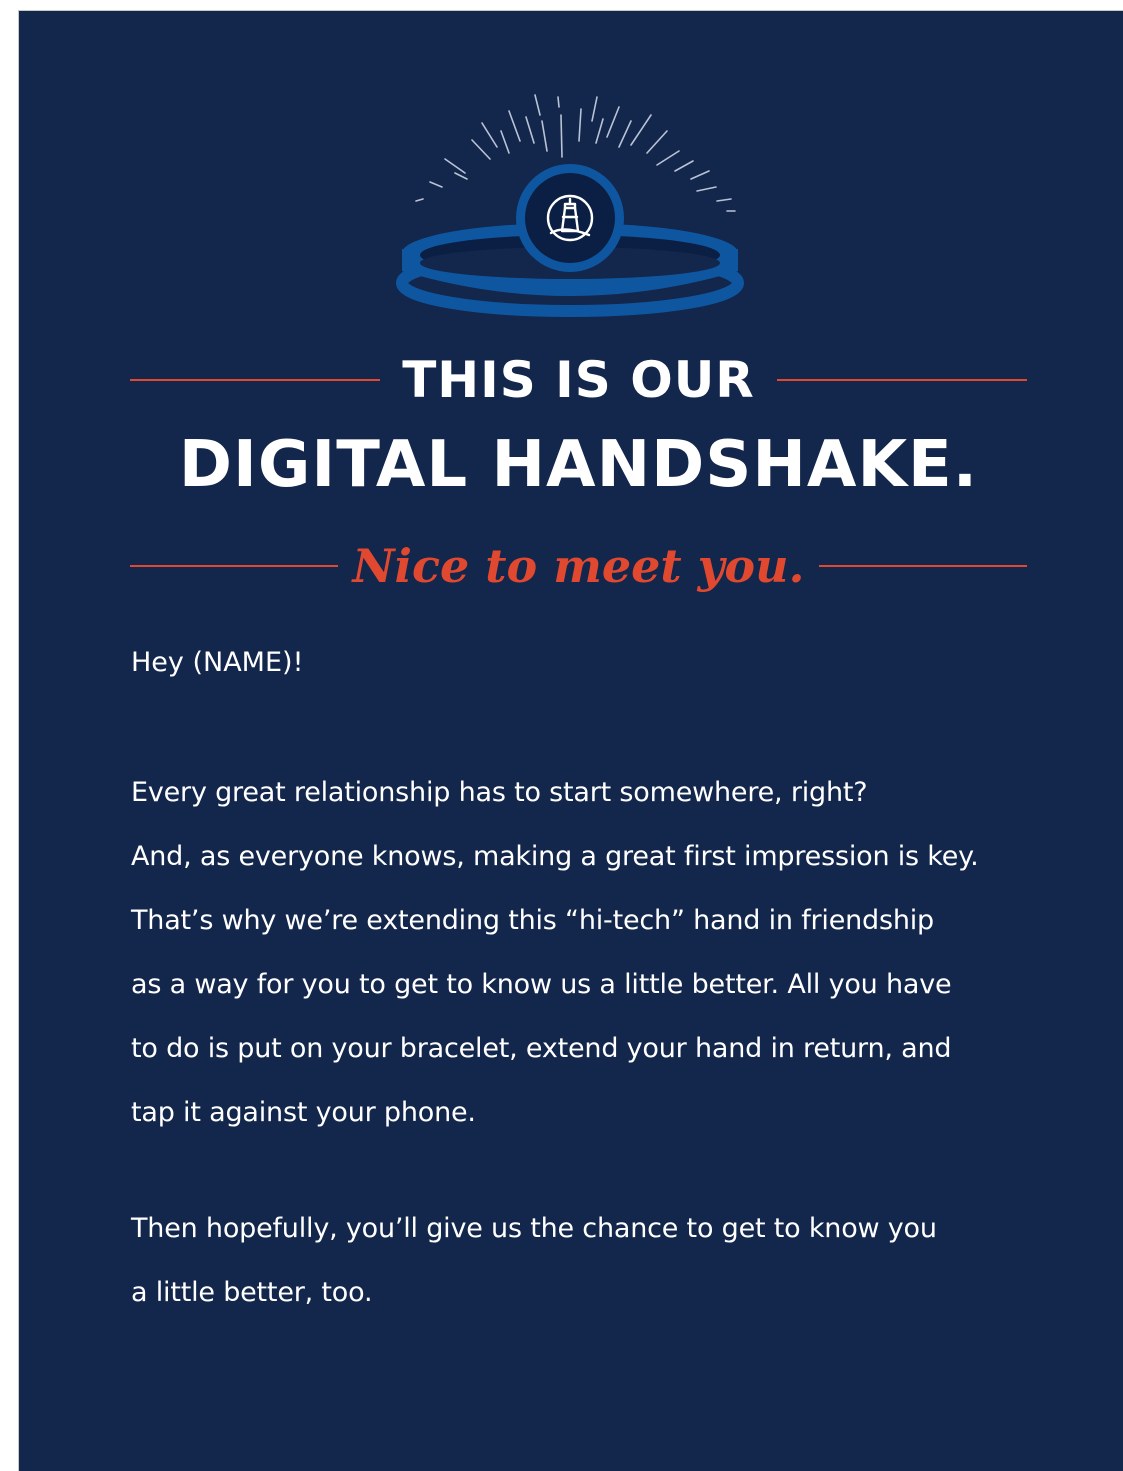  I want to click on headline-main: DIGITAL HANDSHAKE., so click(578, 465).